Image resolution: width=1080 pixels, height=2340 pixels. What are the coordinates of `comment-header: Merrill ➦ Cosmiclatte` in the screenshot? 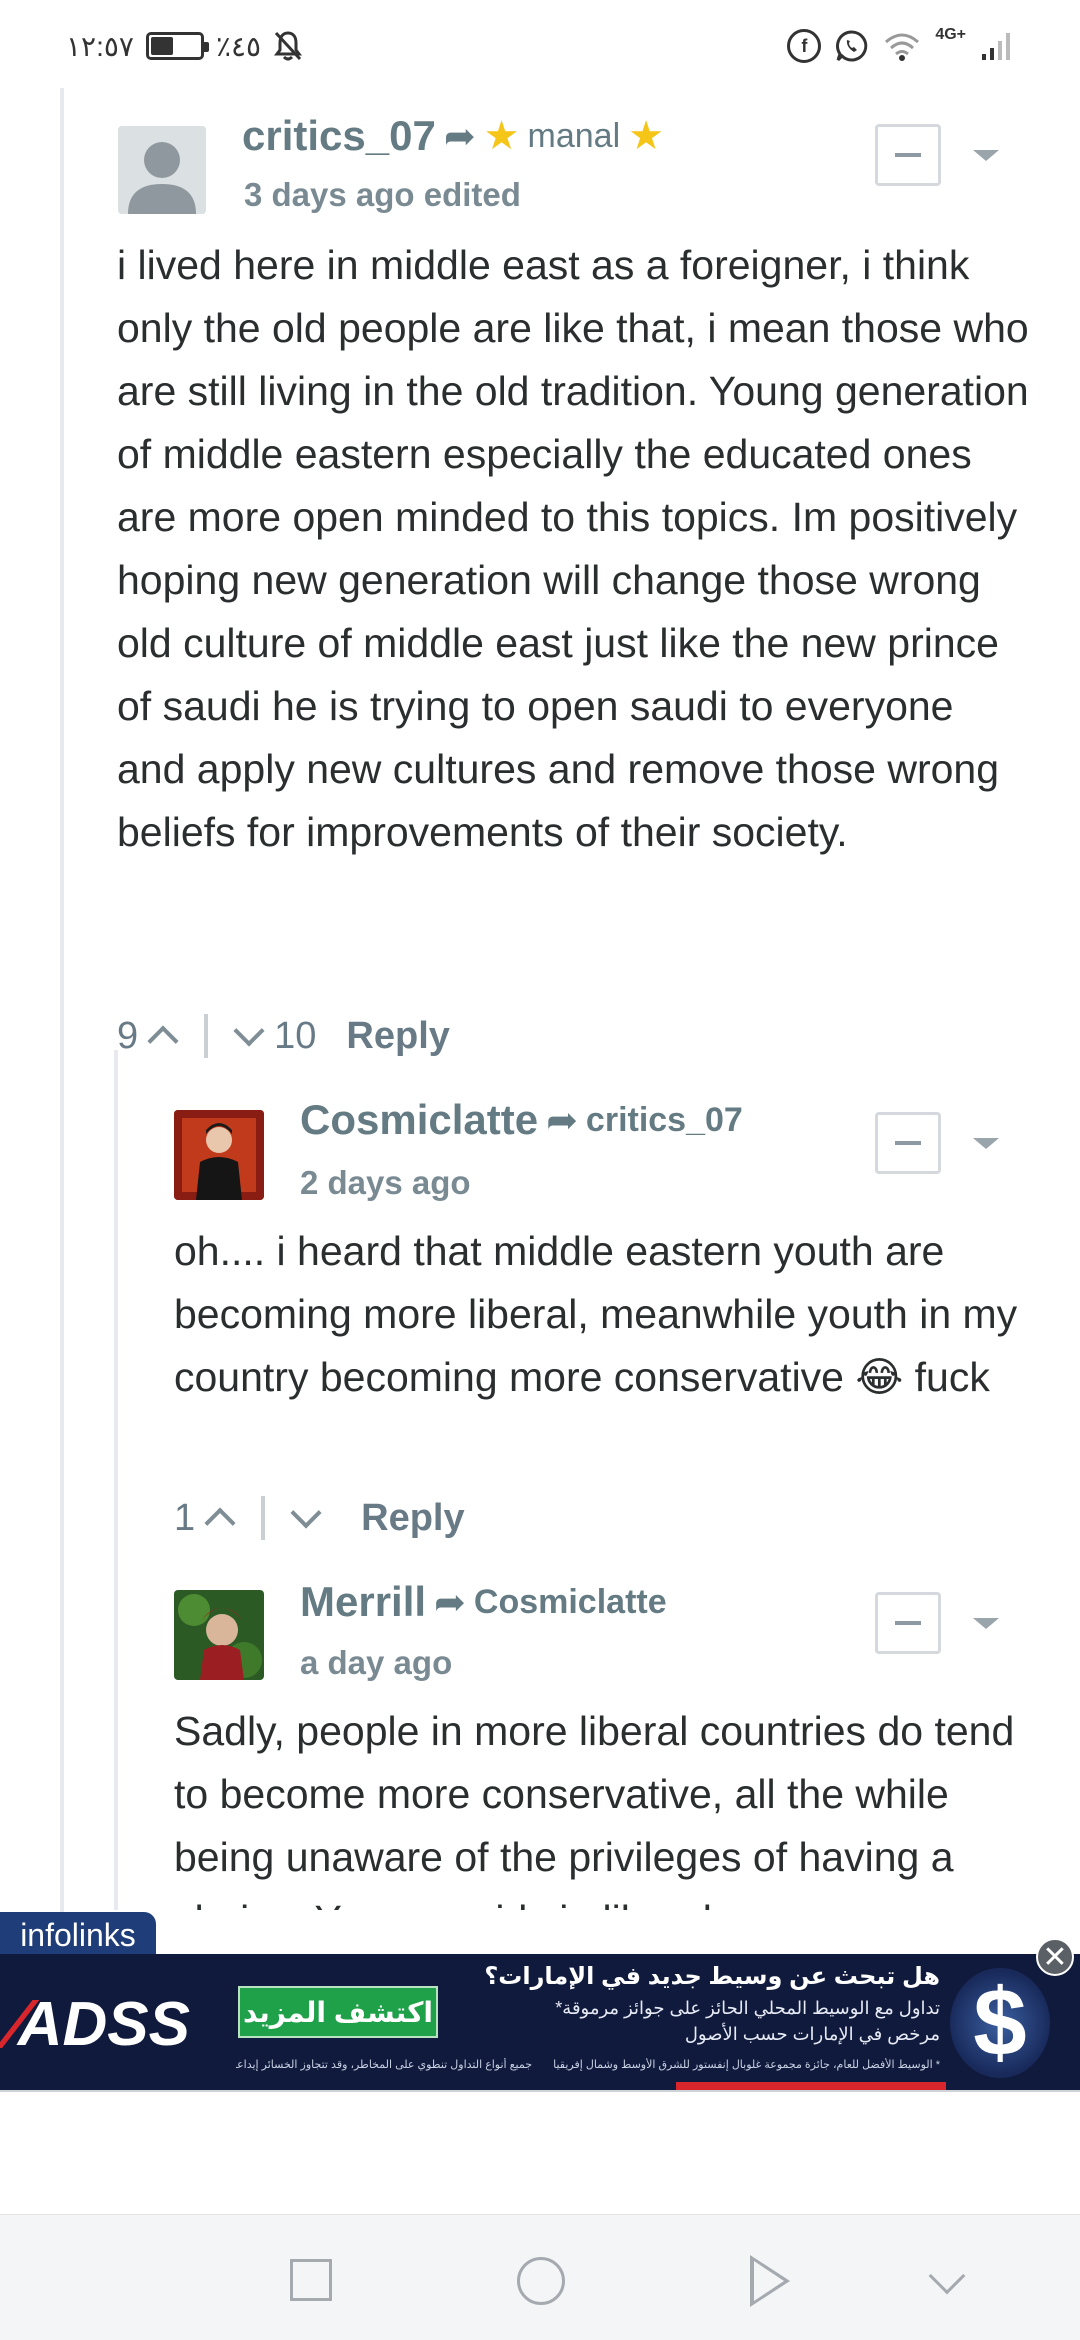 It's located at (483, 1602).